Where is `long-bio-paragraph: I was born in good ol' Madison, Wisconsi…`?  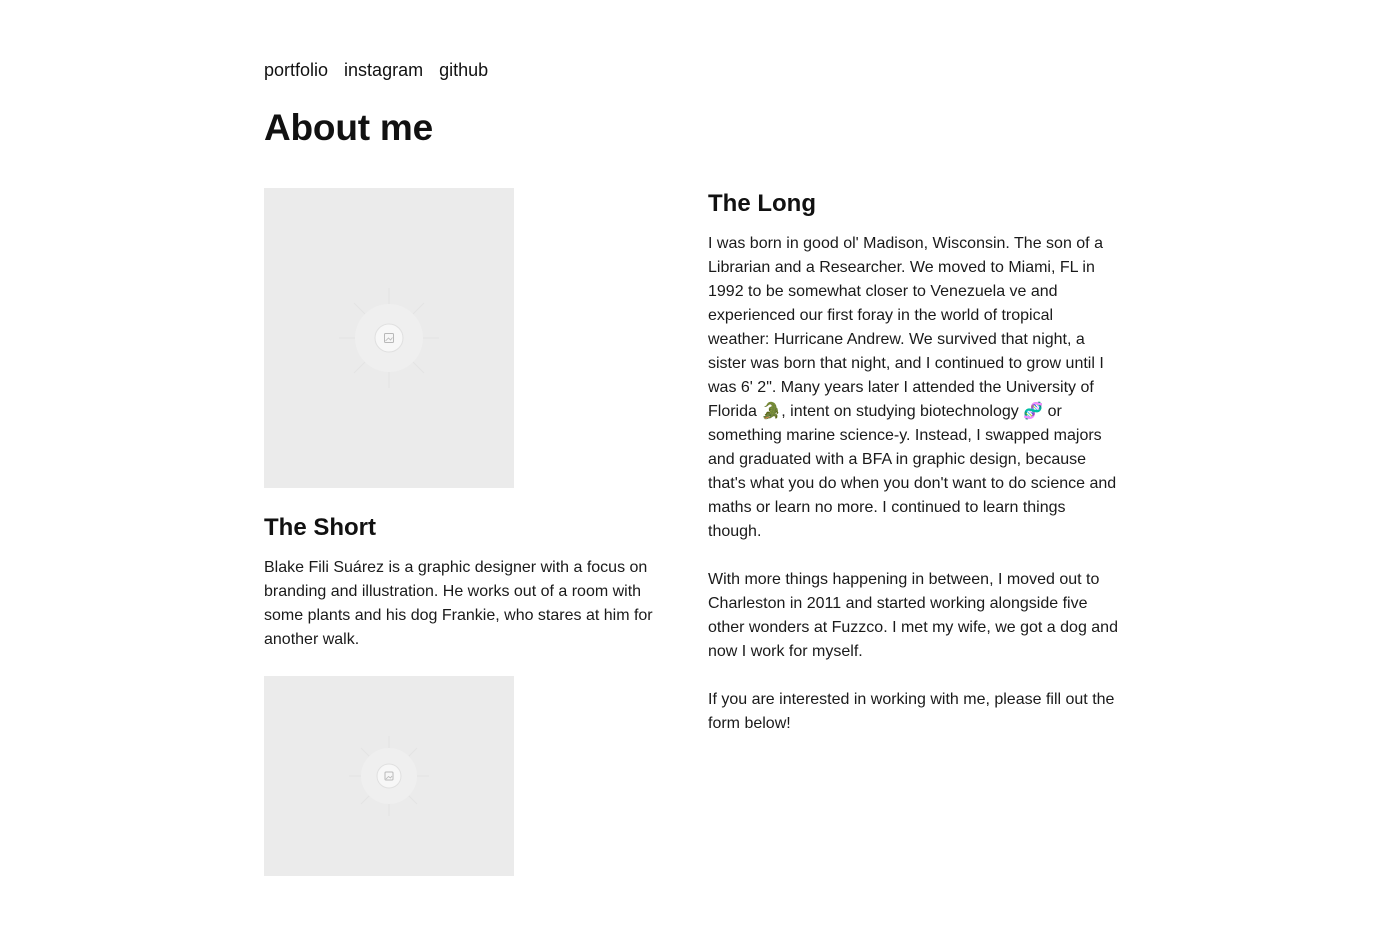
long-bio-paragraph: I was born in good ol' Madison, Wisconsi… is located at coordinates (912, 387).